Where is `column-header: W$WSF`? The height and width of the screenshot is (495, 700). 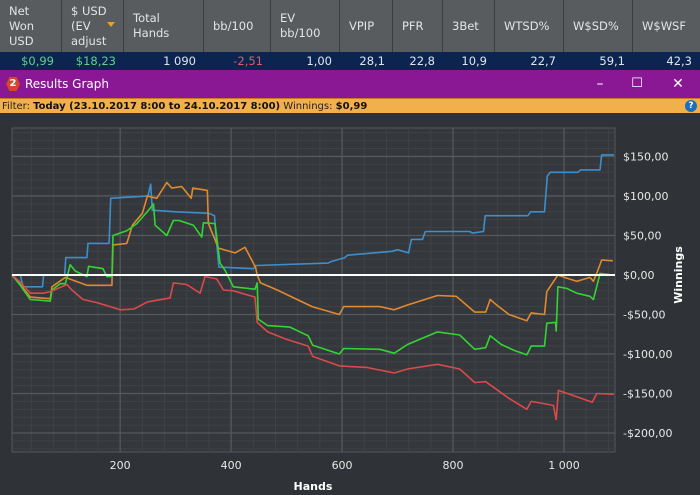 column-header: W$WSF is located at coordinates (666, 26).